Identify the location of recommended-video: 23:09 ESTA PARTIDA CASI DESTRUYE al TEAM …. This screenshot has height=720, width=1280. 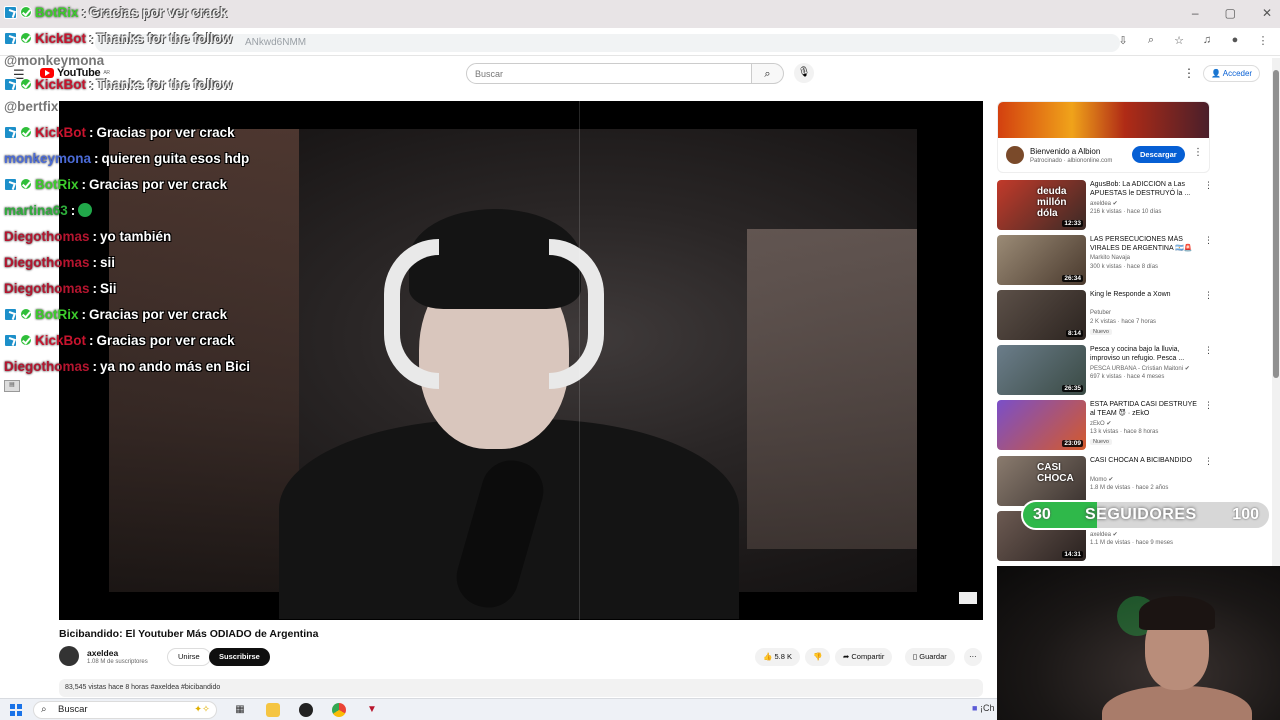
(1105, 425).